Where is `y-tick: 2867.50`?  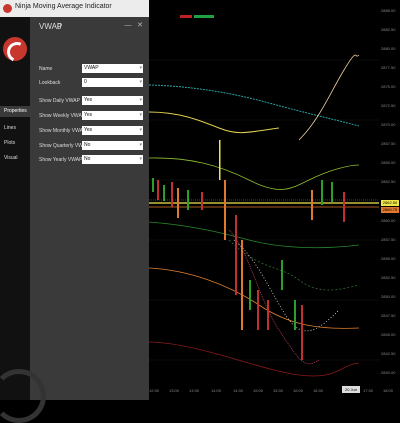 y-tick: 2867.50 is located at coordinates (388, 143).